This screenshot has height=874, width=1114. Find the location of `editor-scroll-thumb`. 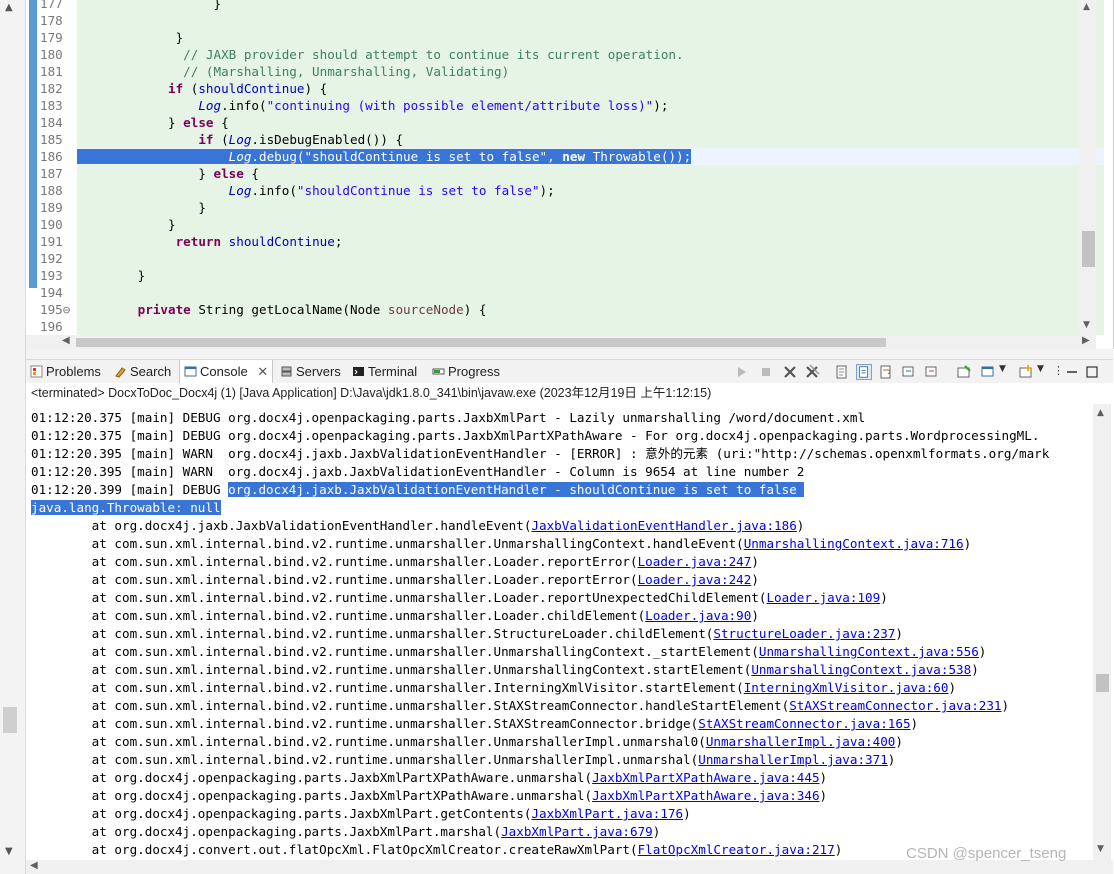

editor-scroll-thumb is located at coordinates (1088, 249).